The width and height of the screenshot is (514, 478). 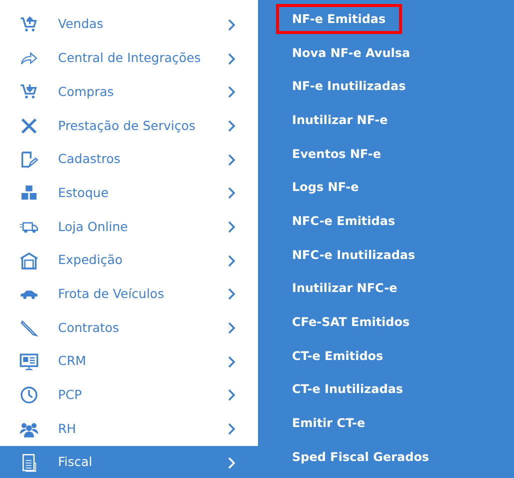 I want to click on submenu-link: CFe-SAT Emitidos, so click(x=351, y=322).